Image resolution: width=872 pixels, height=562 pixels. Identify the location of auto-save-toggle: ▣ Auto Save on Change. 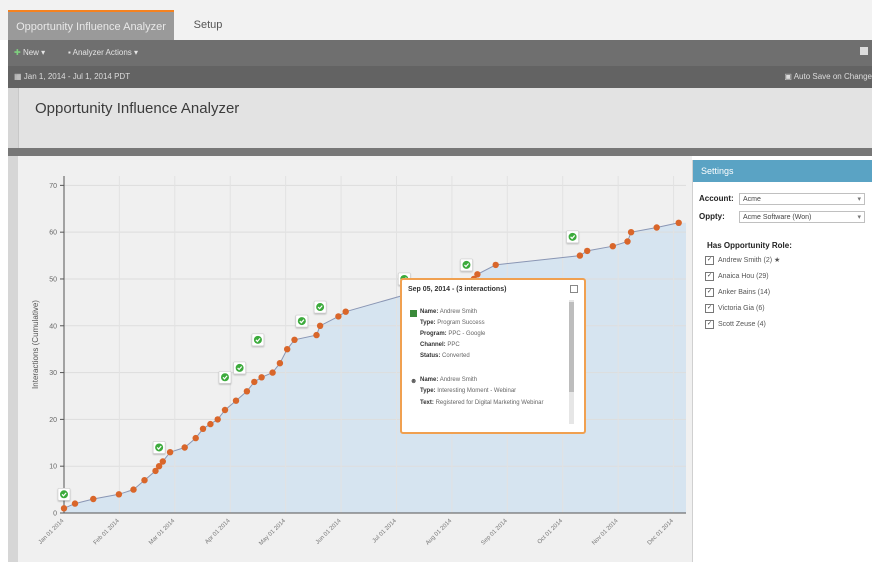
(828, 77).